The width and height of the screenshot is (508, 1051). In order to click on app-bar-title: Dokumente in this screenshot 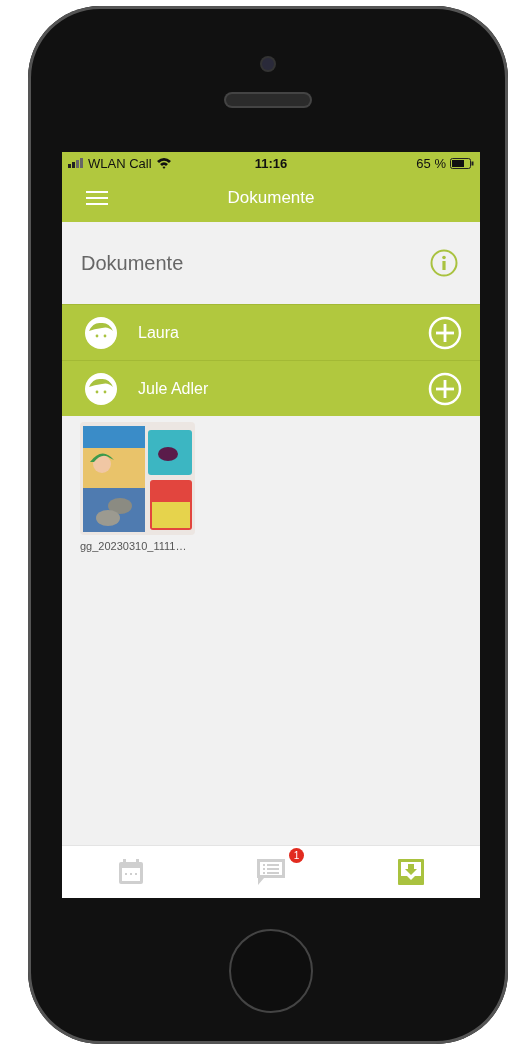, I will do `click(271, 198)`.